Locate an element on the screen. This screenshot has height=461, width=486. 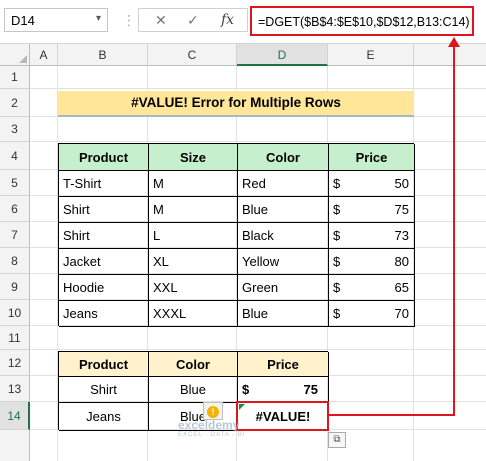
table-cell: XXL is located at coordinates (193, 288).